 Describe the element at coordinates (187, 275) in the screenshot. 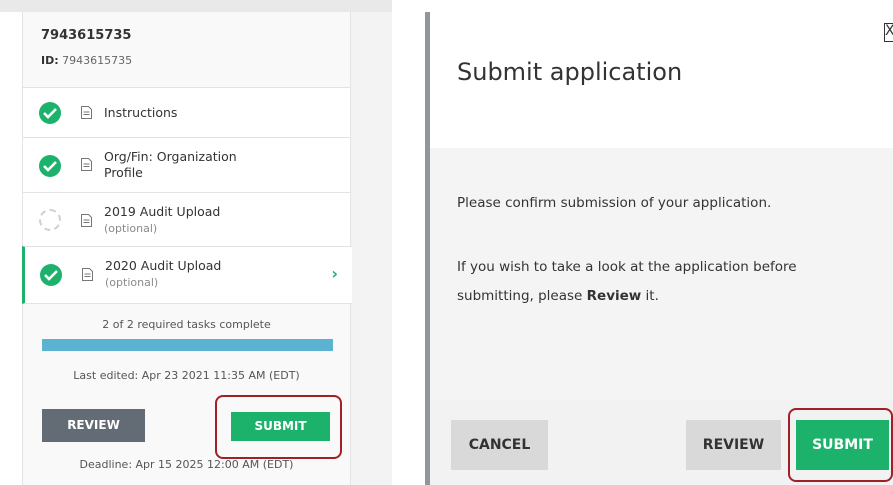

I see `task-item-2020-audit: 2020 Audit Upload (optional) ›` at that location.